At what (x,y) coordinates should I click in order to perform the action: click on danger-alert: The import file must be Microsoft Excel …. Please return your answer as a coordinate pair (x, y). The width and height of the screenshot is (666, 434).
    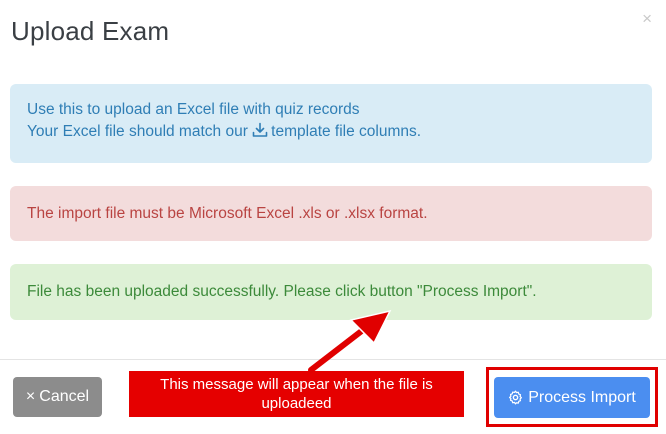
    Looking at the image, I should click on (331, 213).